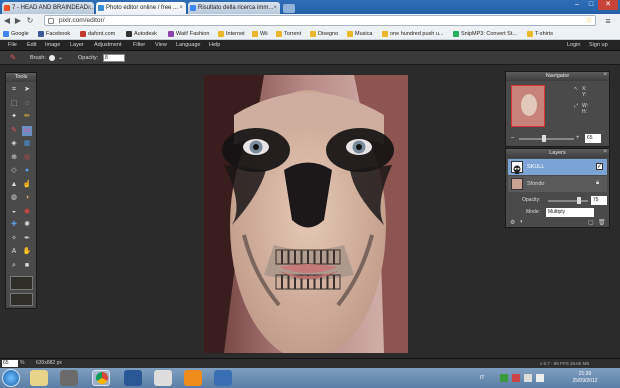  Describe the element at coordinates (591, 5) in the screenshot. I see `maximize-button: □` at that location.